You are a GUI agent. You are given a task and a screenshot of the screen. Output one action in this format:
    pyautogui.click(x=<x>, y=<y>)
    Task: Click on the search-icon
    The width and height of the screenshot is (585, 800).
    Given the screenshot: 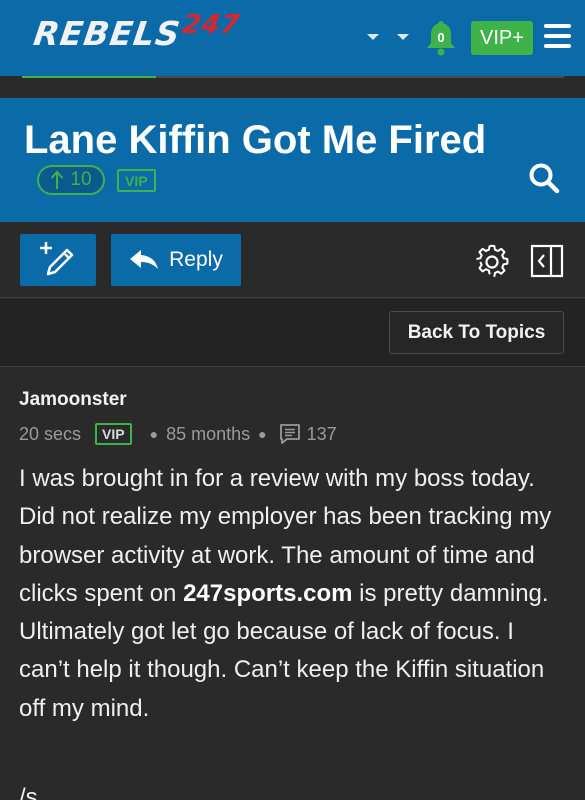 What is the action you would take?
    pyautogui.click(x=544, y=178)
    